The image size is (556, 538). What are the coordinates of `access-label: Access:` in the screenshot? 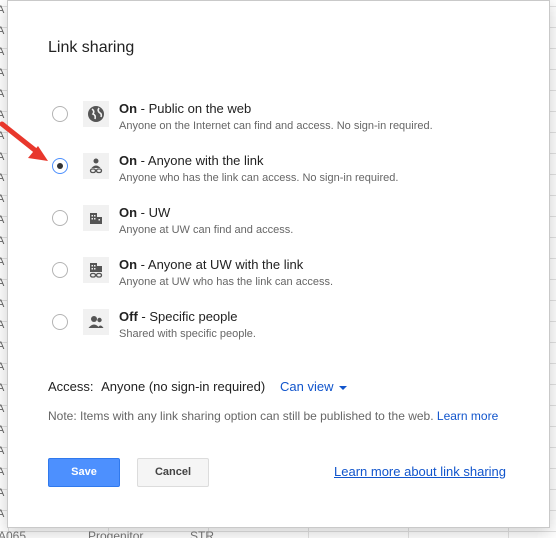 It's located at (71, 386).